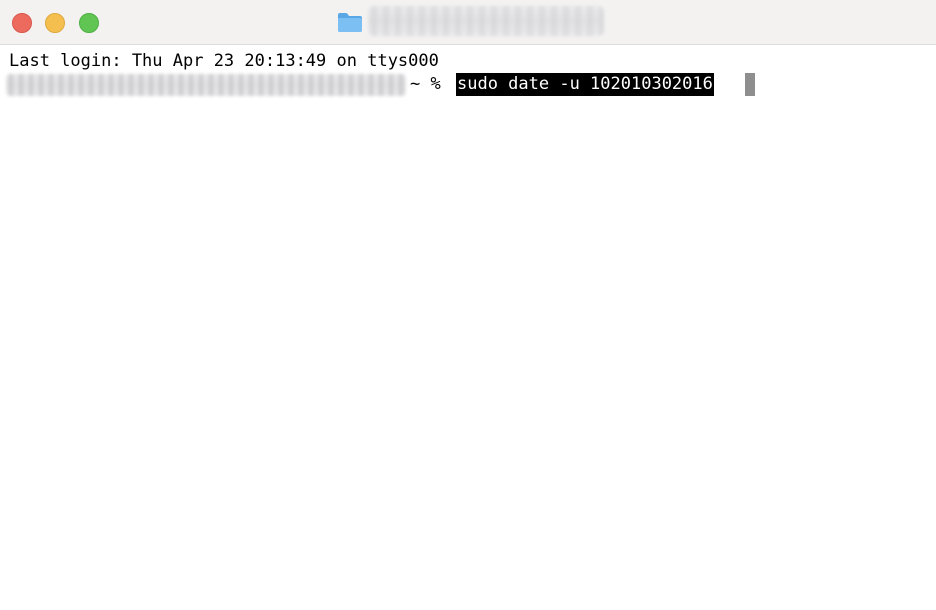 The image size is (936, 610). I want to click on prompt-suffix: ~ %, so click(425, 84).